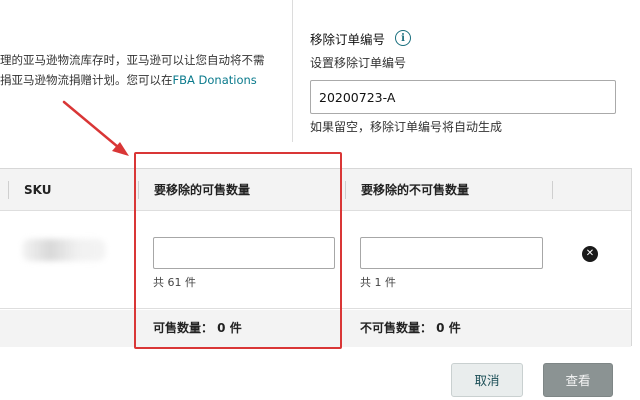 This screenshot has height=400, width=640. Describe the element at coordinates (132, 60) in the screenshot. I see `info-line-1: 理的亚马逊物流库存时，亚马逊可以让您自动将不需` at that location.